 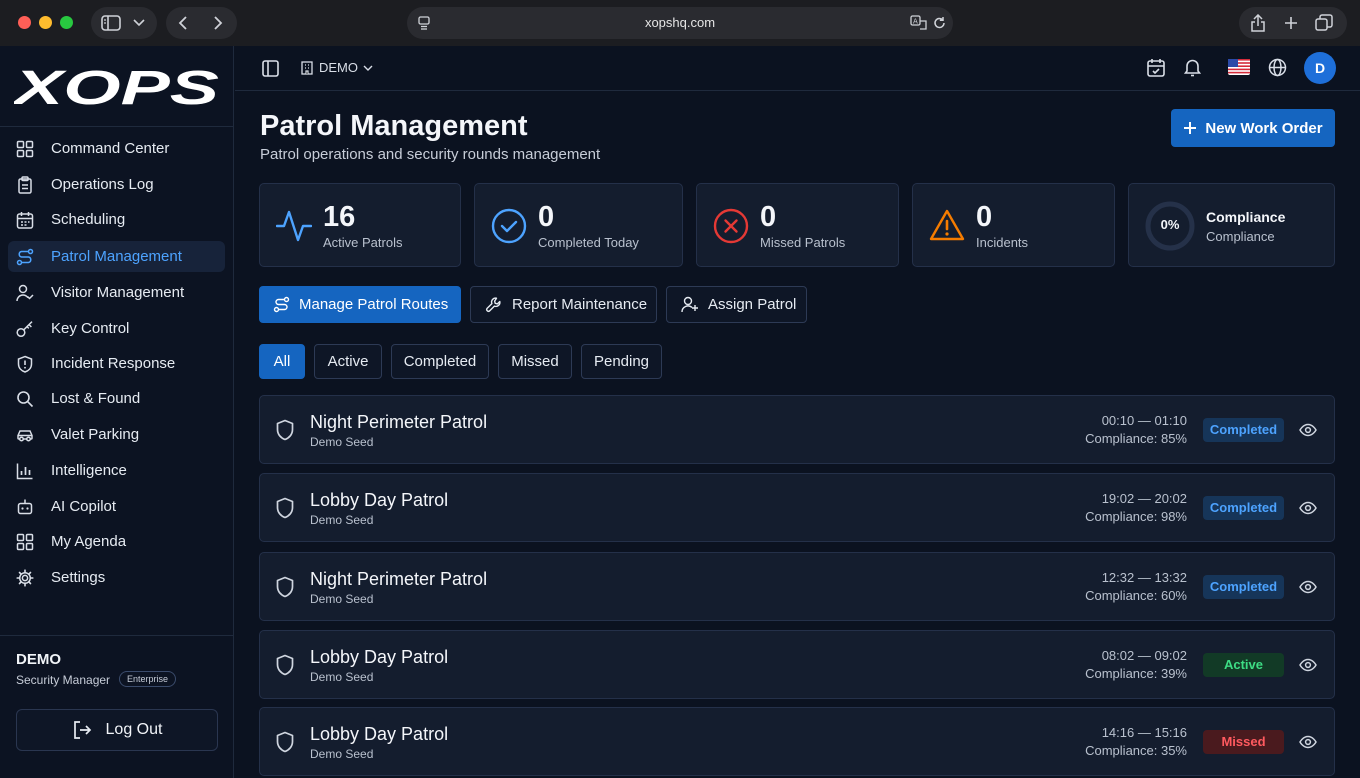 What do you see at coordinates (535, 361) in the screenshot?
I see `filter-missed: Missed` at bounding box center [535, 361].